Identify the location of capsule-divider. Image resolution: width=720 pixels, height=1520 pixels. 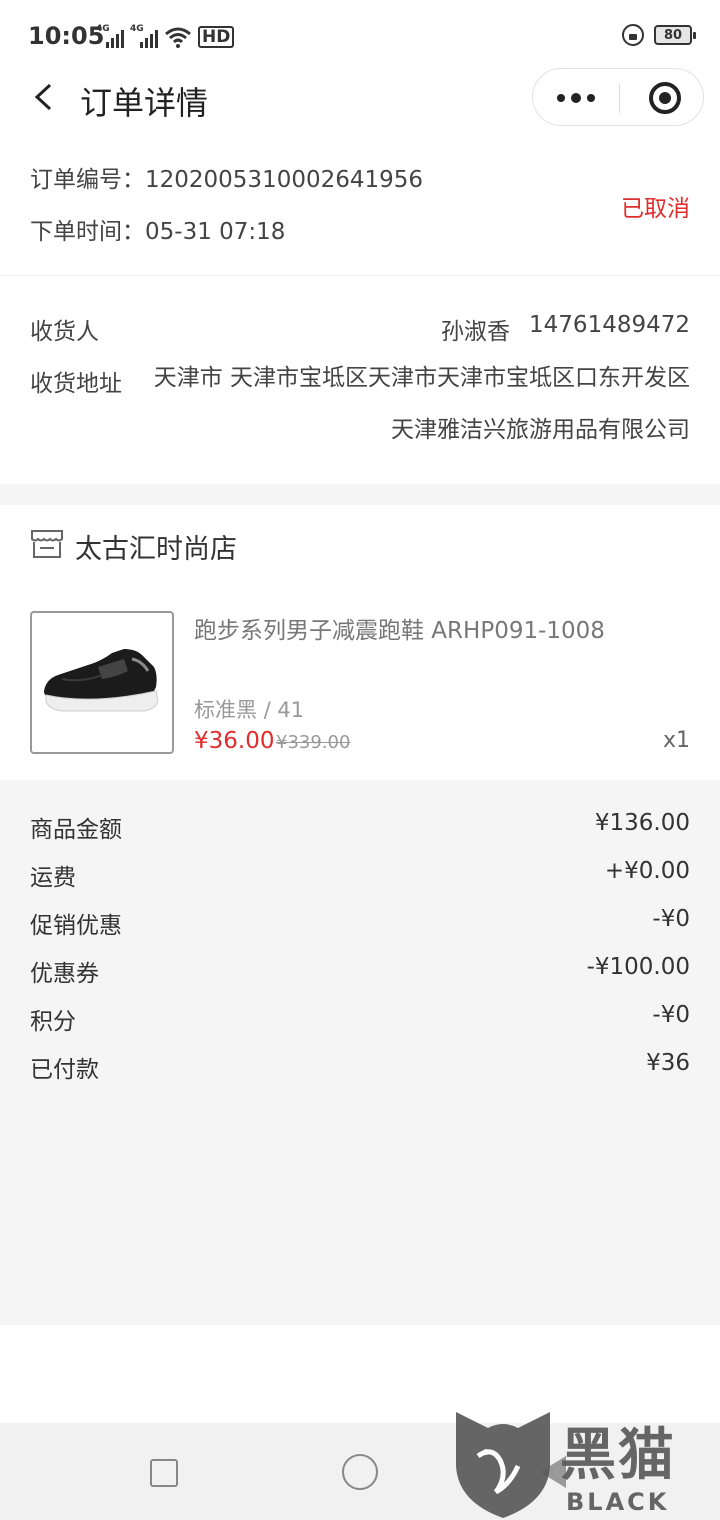
(619, 98).